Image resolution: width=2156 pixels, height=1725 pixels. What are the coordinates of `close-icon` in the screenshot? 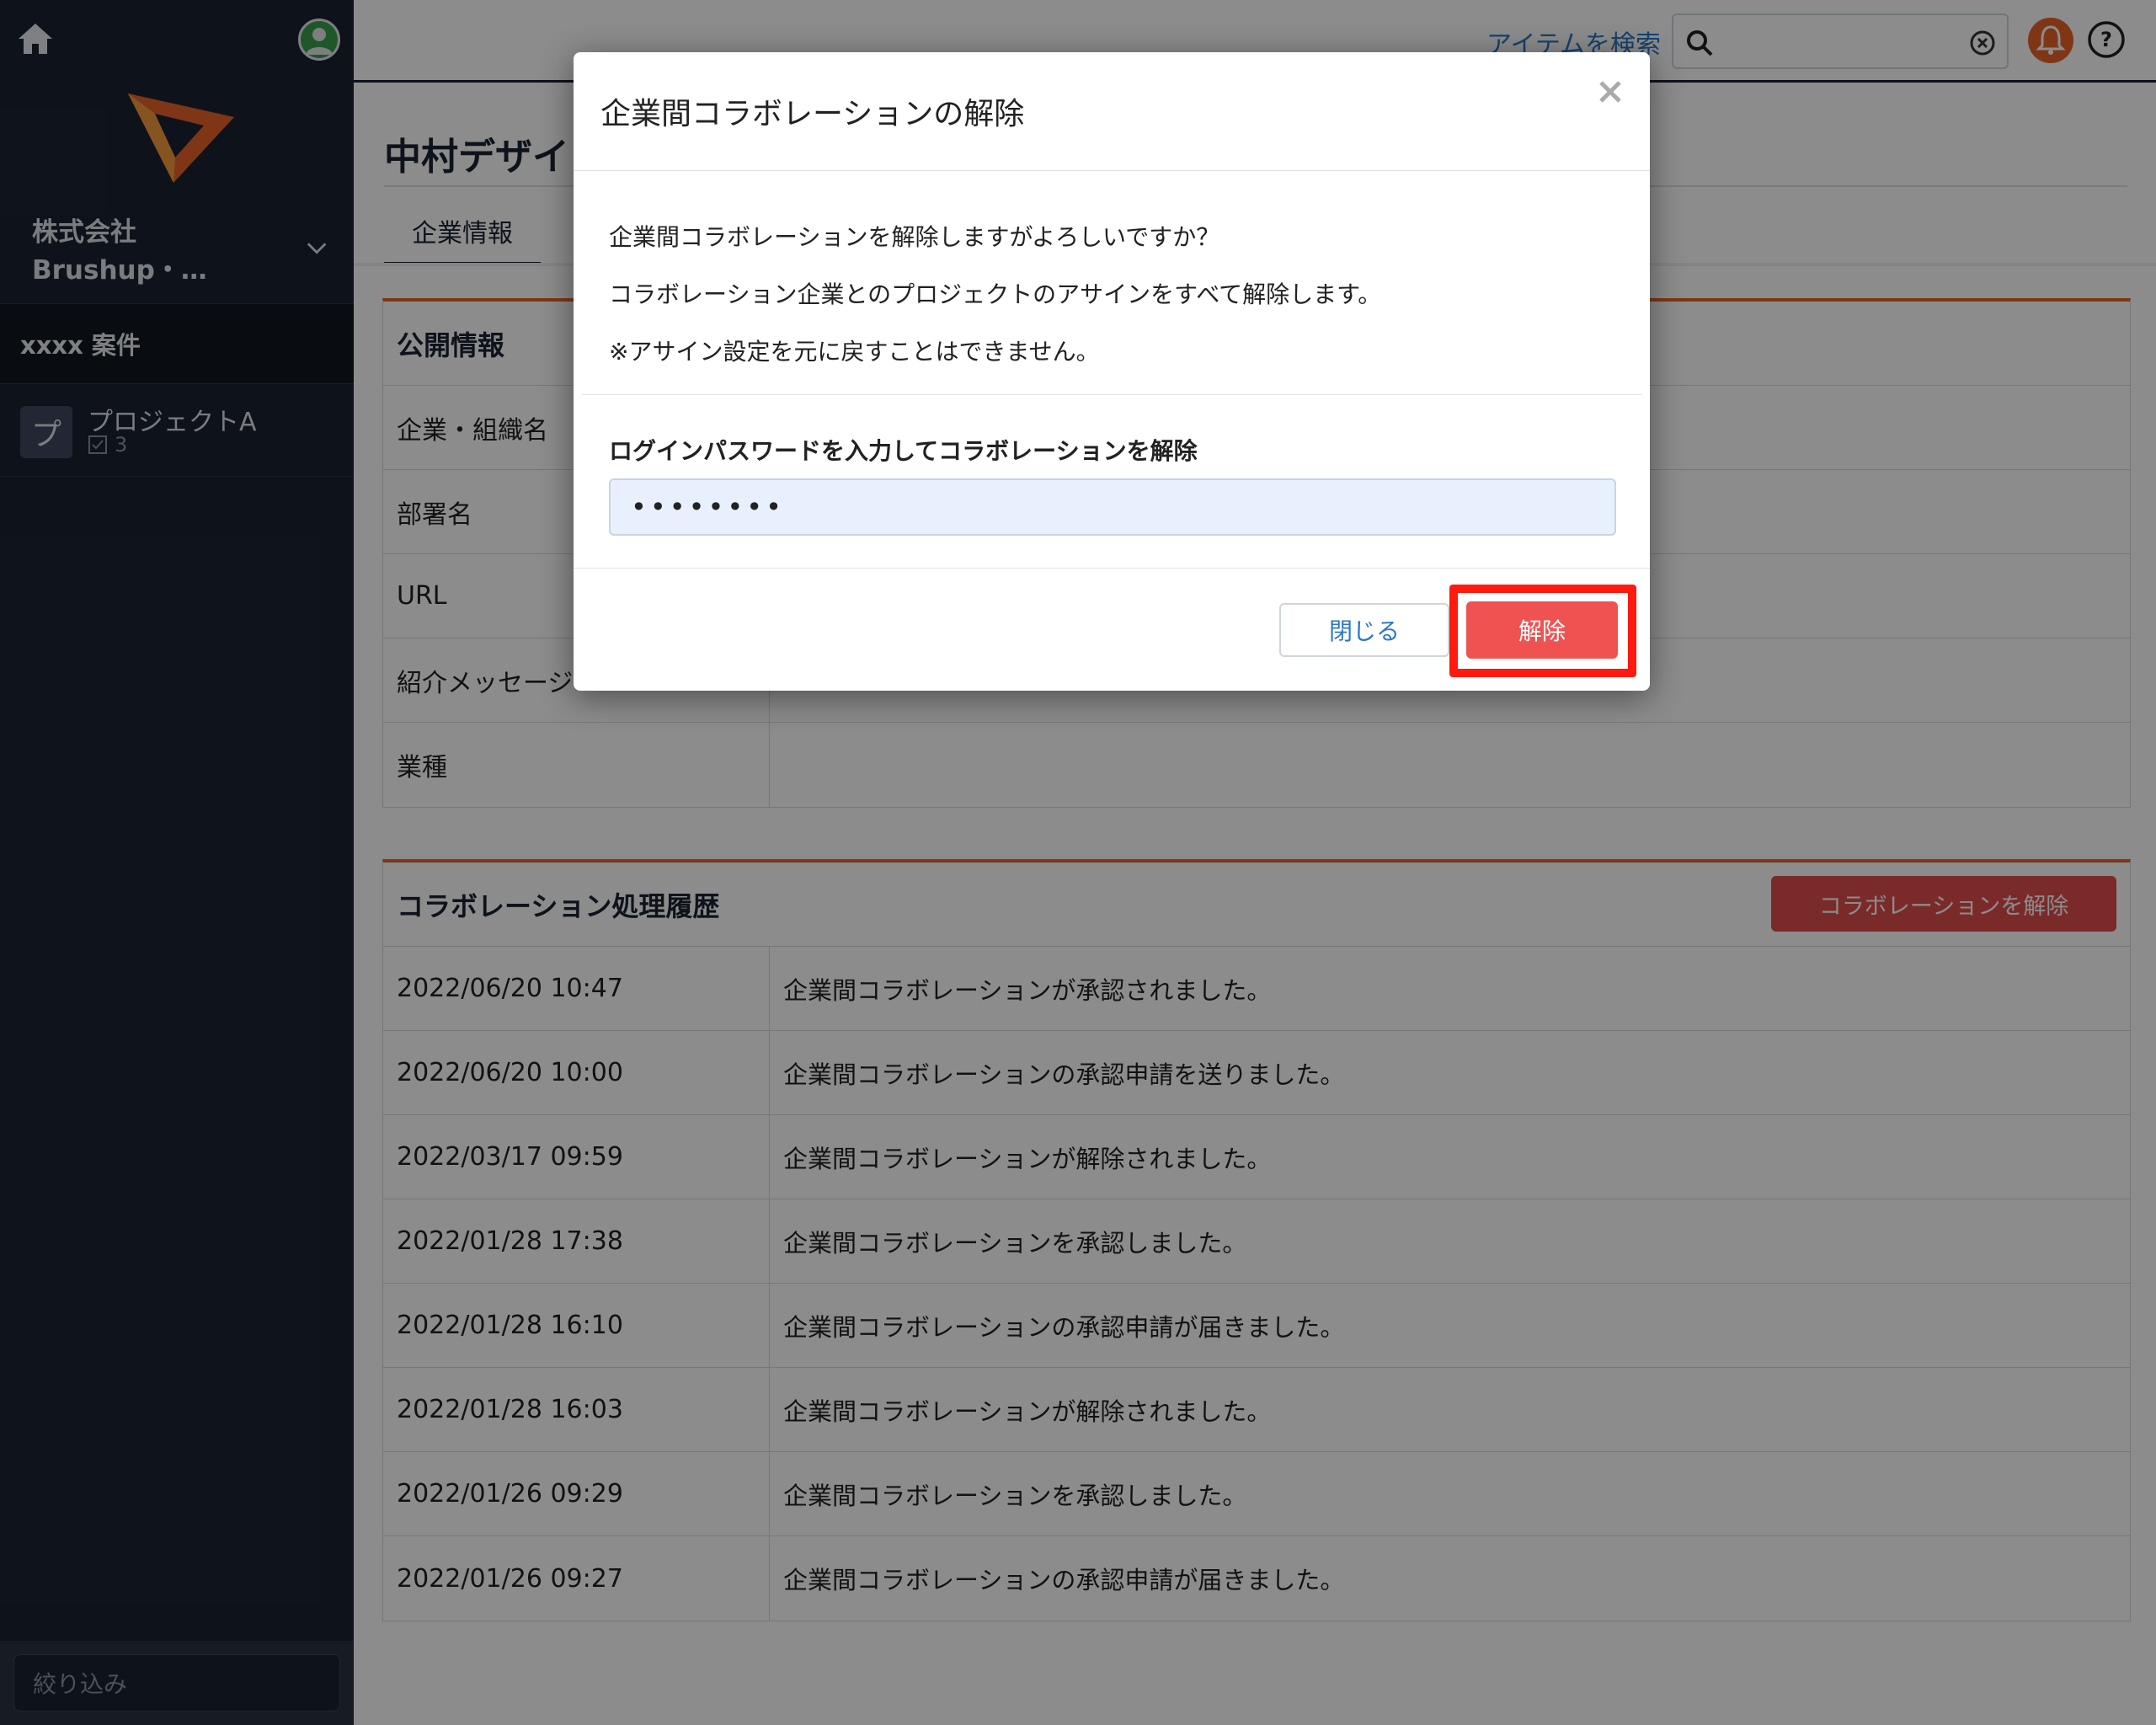 It's located at (1610, 91).